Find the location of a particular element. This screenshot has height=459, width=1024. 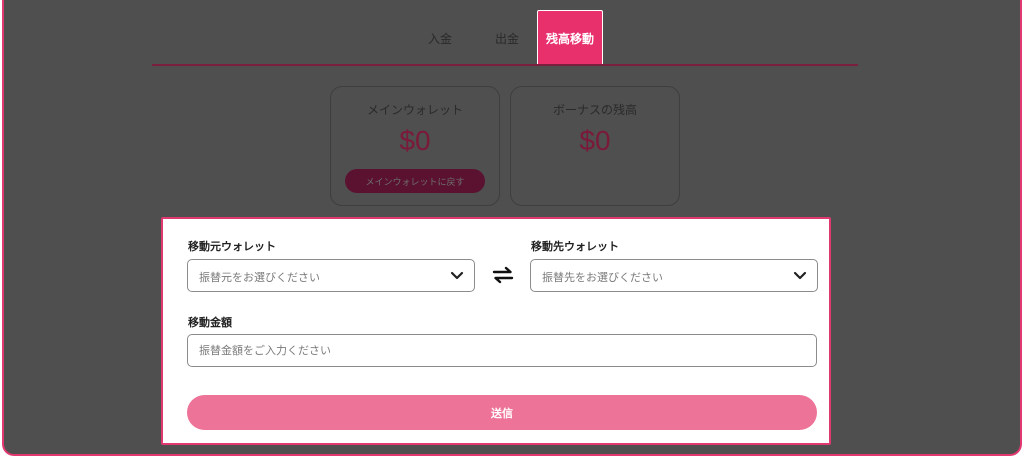

tab-withdraw: 出金 is located at coordinates (507, 38).